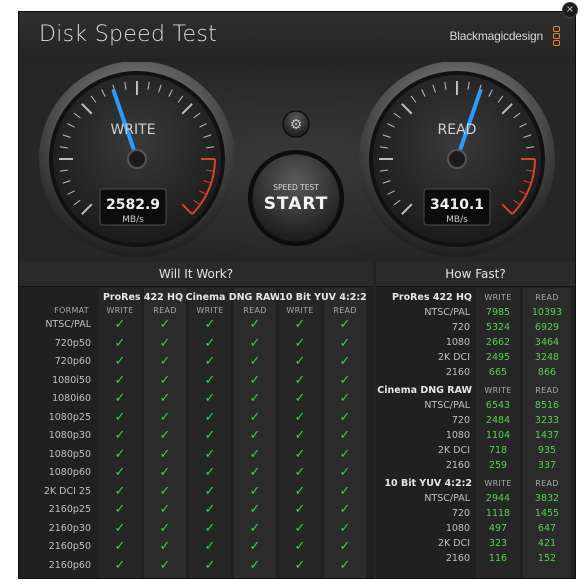  Describe the element at coordinates (457, 205) in the screenshot. I see `read-speed-value: 3410.1` at that location.